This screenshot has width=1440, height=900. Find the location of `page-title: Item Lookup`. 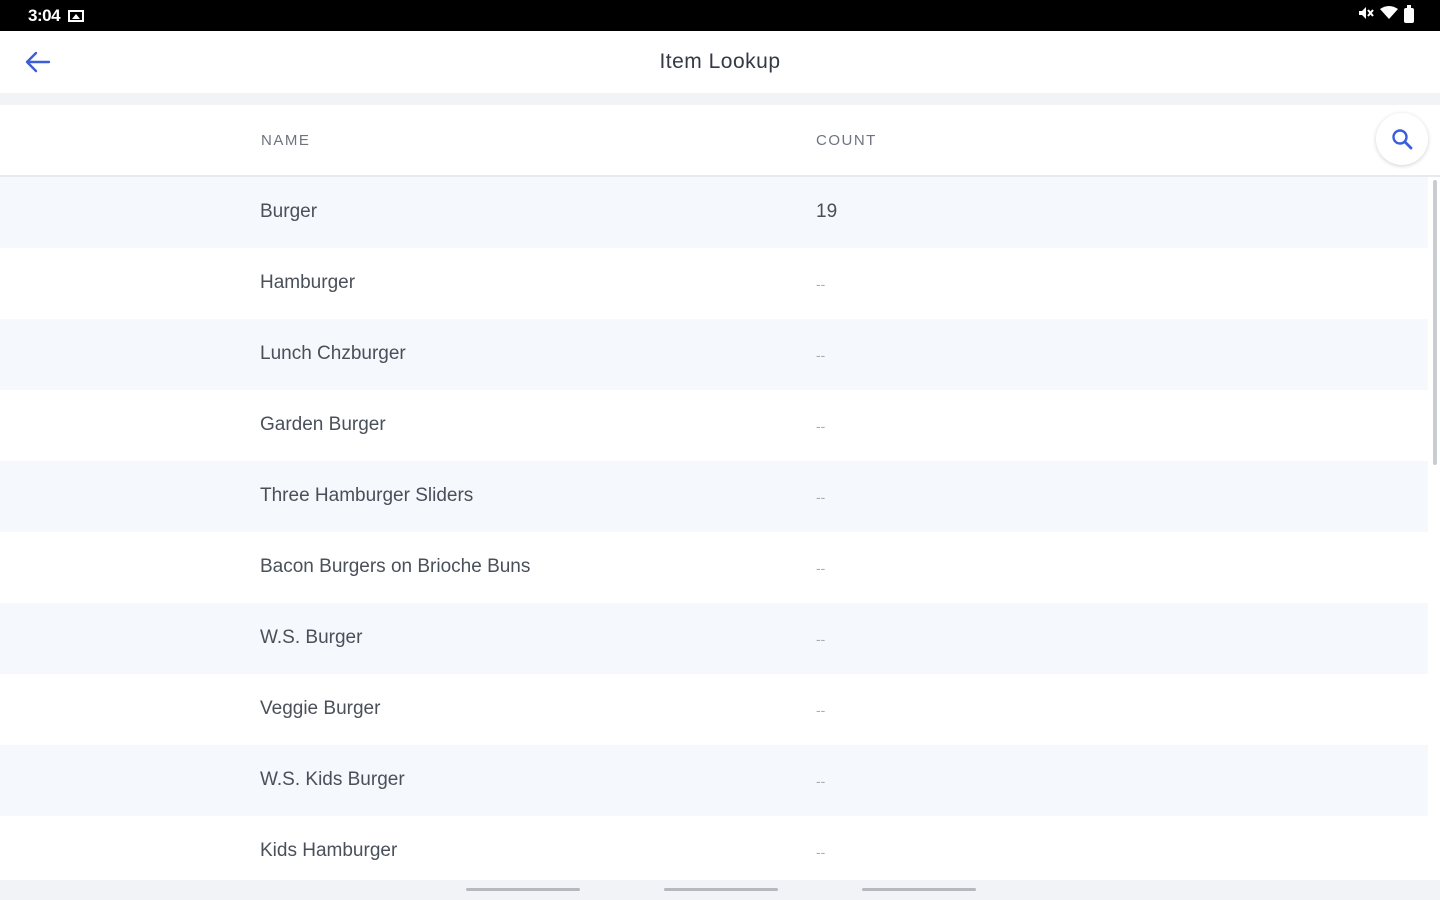

page-title: Item Lookup is located at coordinates (720, 61).